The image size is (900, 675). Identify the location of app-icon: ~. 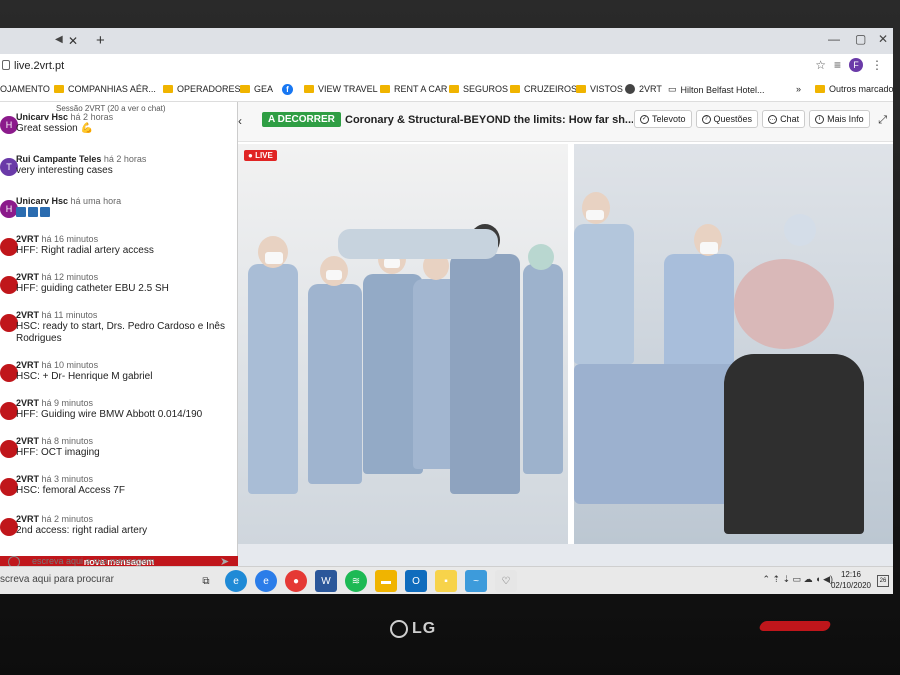
(476, 581).